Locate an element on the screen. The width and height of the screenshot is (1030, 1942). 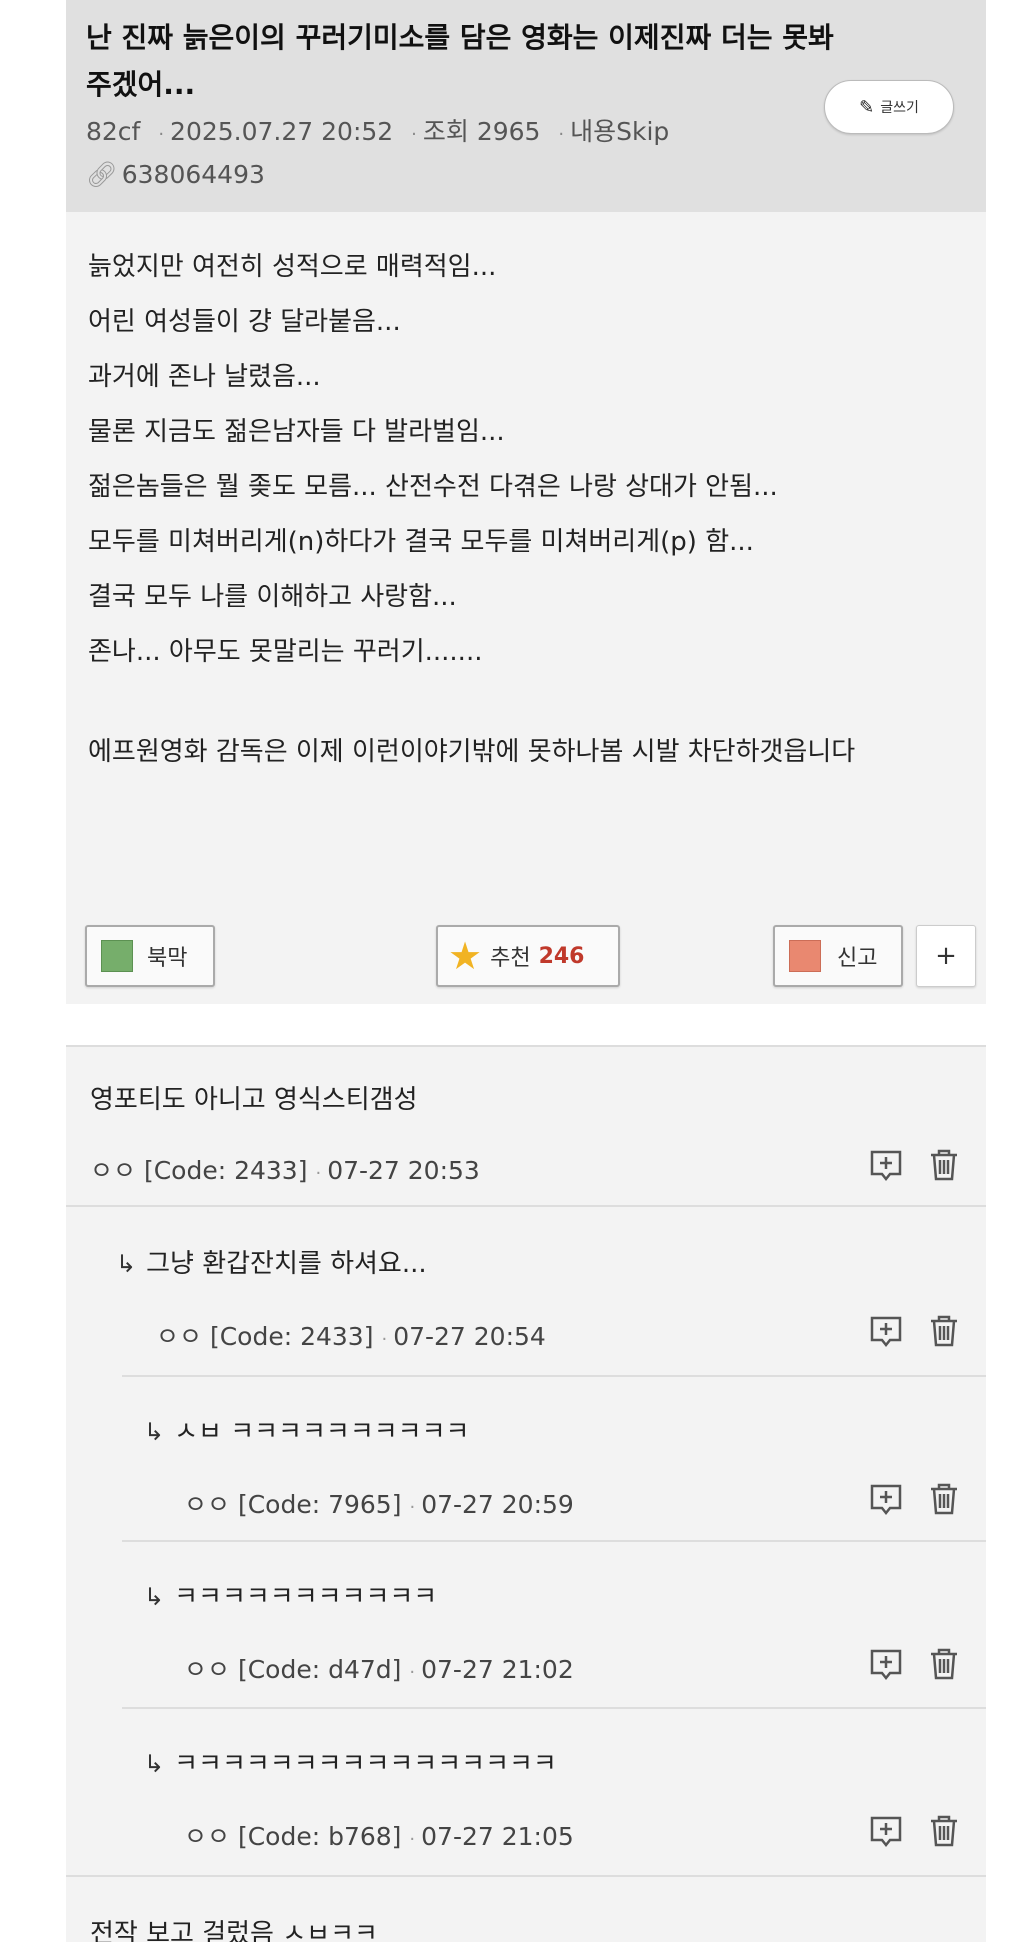
comment-time: 07-27 21:02 is located at coordinates (497, 1669).